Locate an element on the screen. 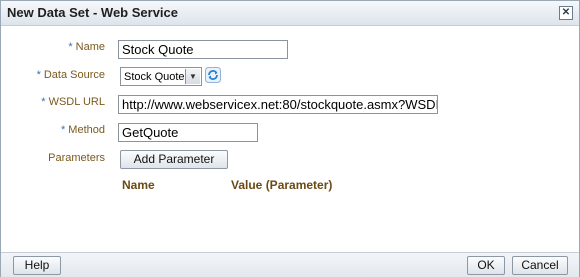 Image resolution: width=580 pixels, height=277 pixels. column-header-name: Name is located at coordinates (138, 185).